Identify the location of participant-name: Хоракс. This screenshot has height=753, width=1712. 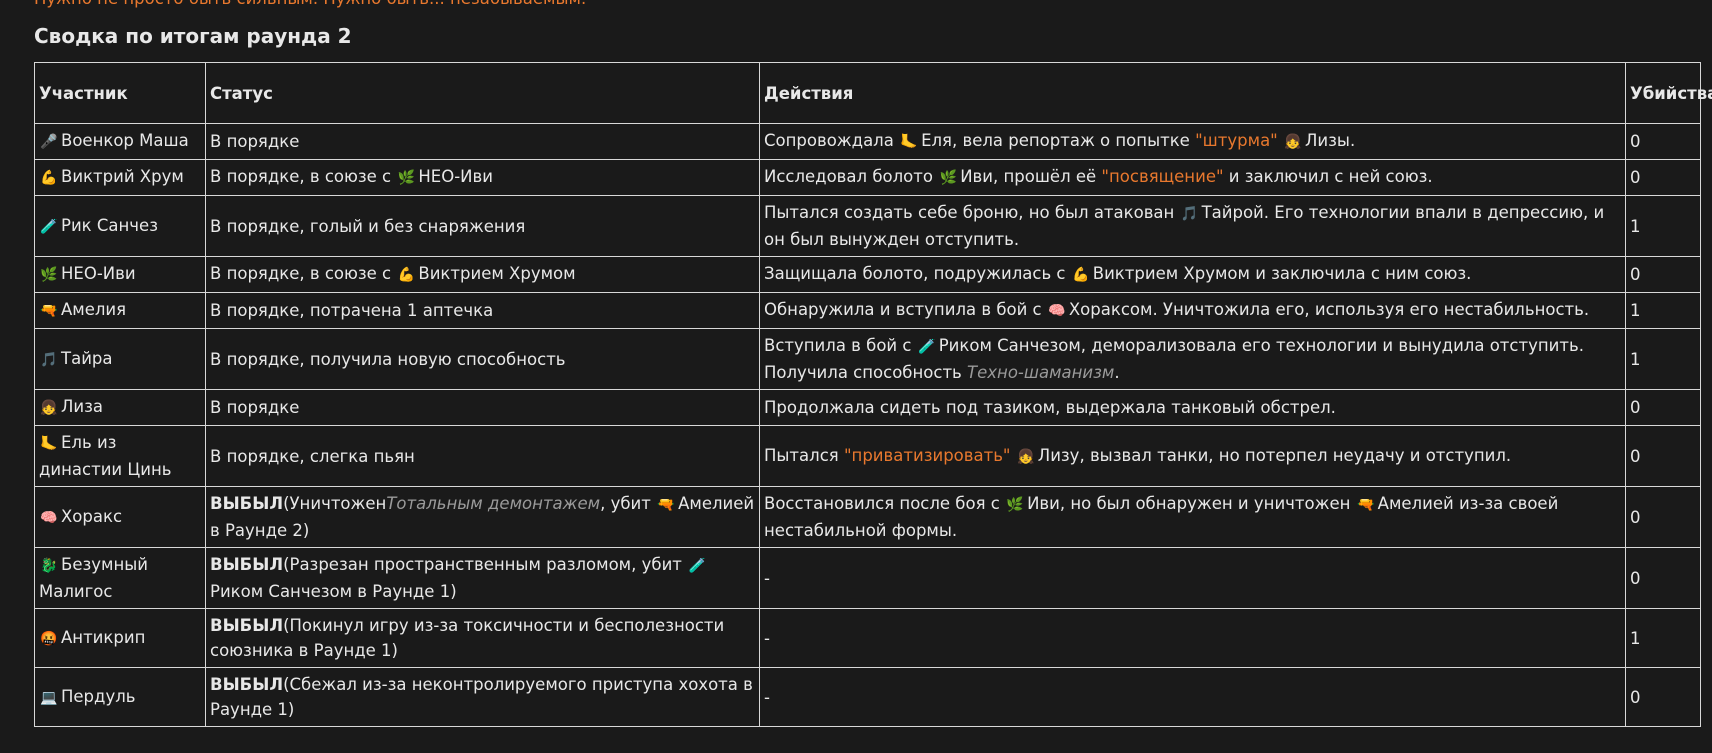
(92, 516).